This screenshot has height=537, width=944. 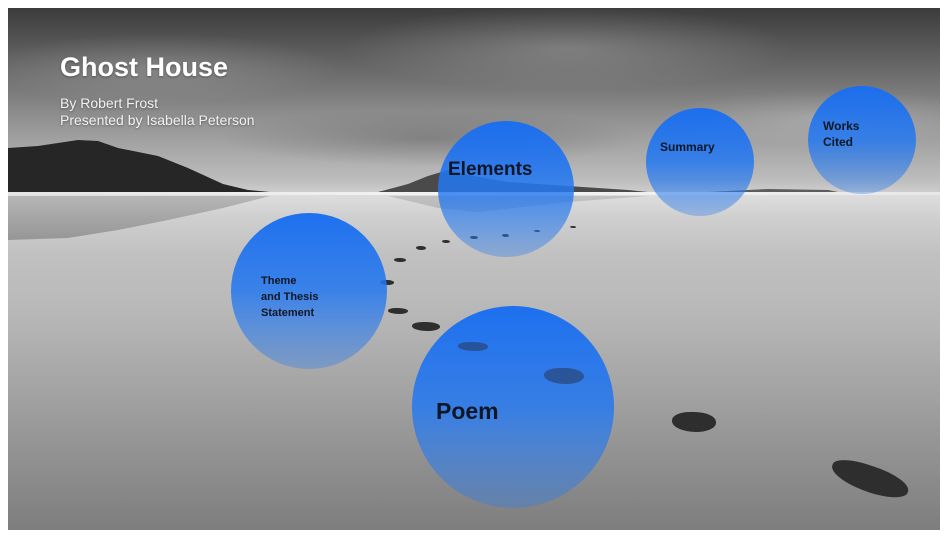 What do you see at coordinates (862, 140) in the screenshot?
I see `topic-bubble-works-cited: Works Cited` at bounding box center [862, 140].